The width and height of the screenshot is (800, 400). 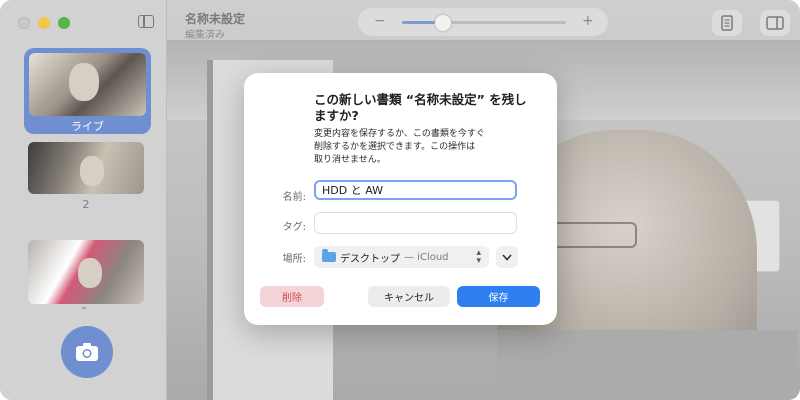 What do you see at coordinates (588, 21) in the screenshot?
I see `zoom-in-button: +` at bounding box center [588, 21].